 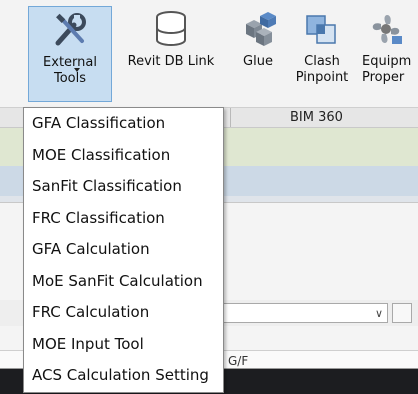 I want to click on external-tools-label-1: External, so click(x=70, y=62).